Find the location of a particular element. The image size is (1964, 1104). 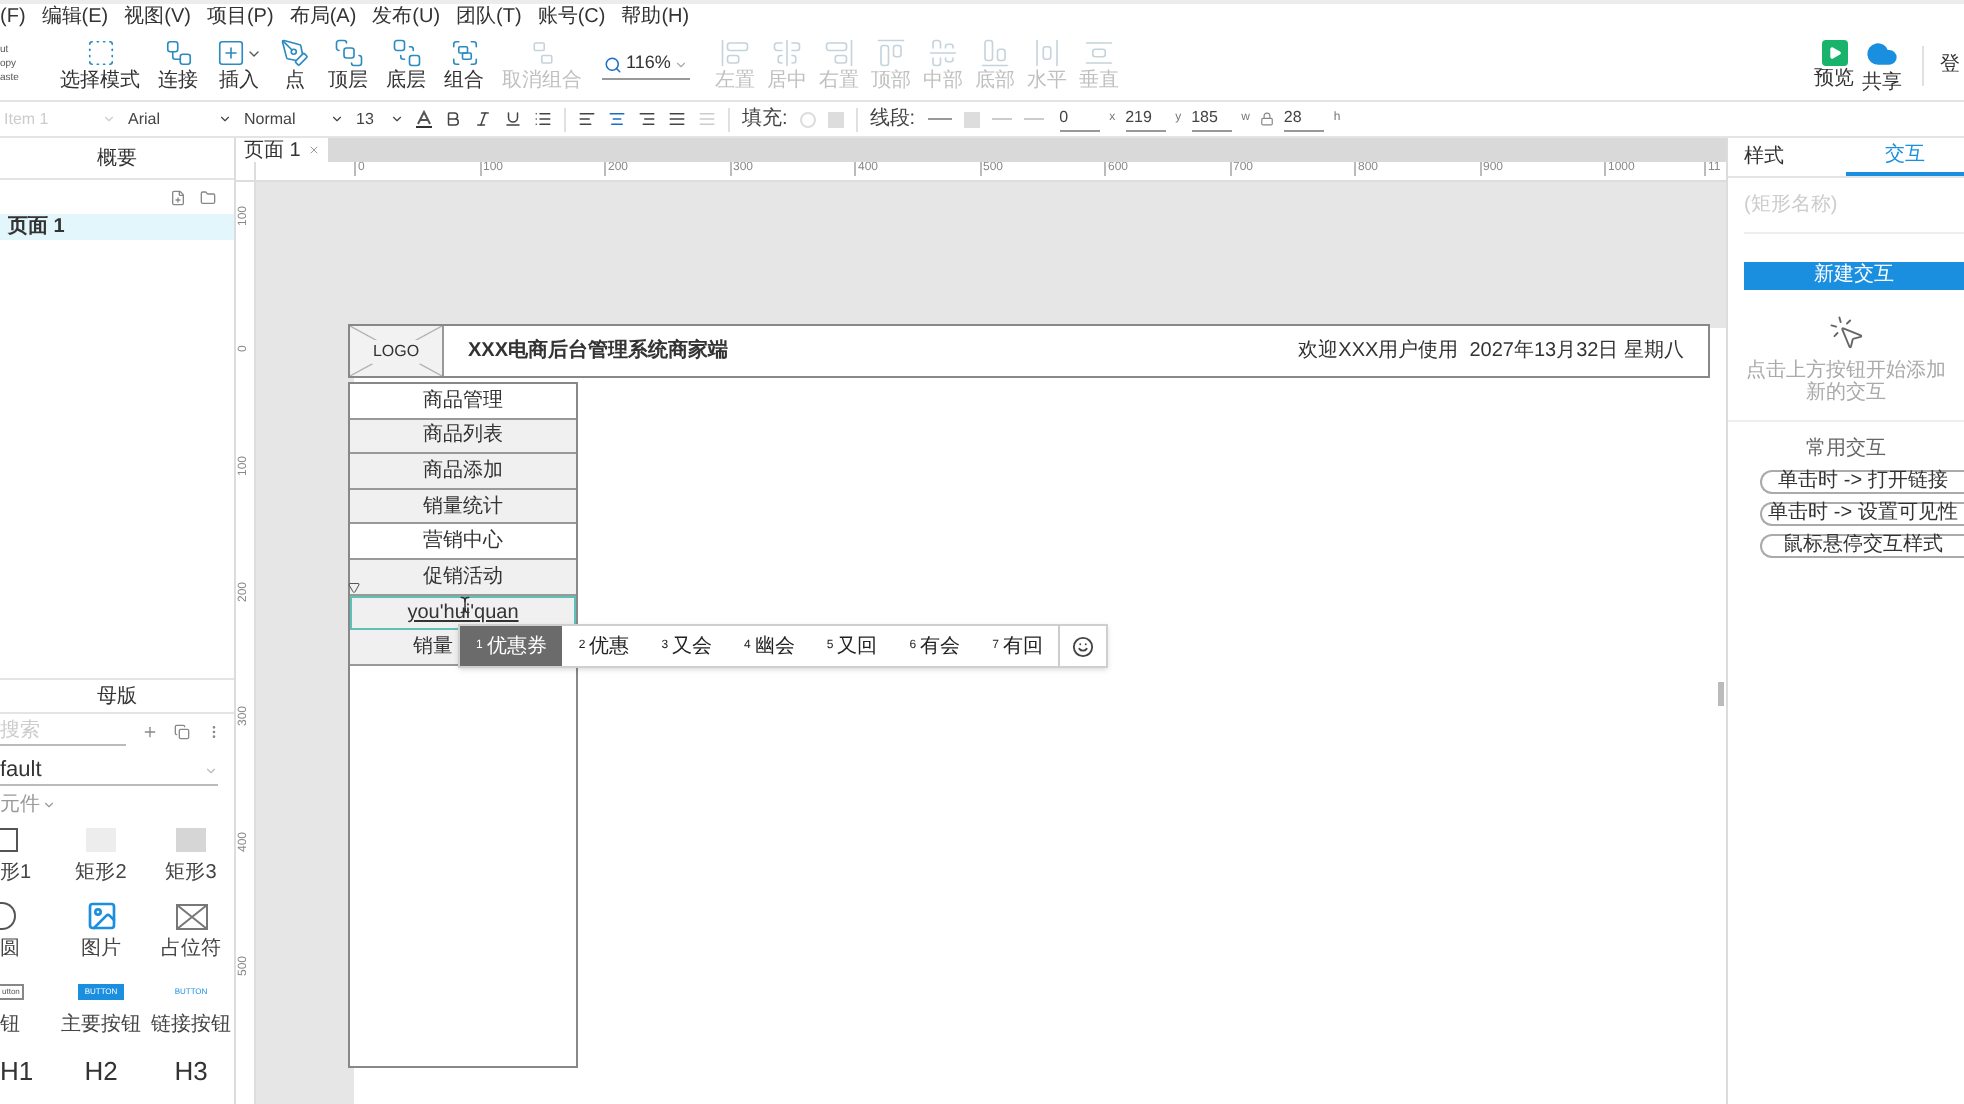

fill-label: 填充: is located at coordinates (765, 119).